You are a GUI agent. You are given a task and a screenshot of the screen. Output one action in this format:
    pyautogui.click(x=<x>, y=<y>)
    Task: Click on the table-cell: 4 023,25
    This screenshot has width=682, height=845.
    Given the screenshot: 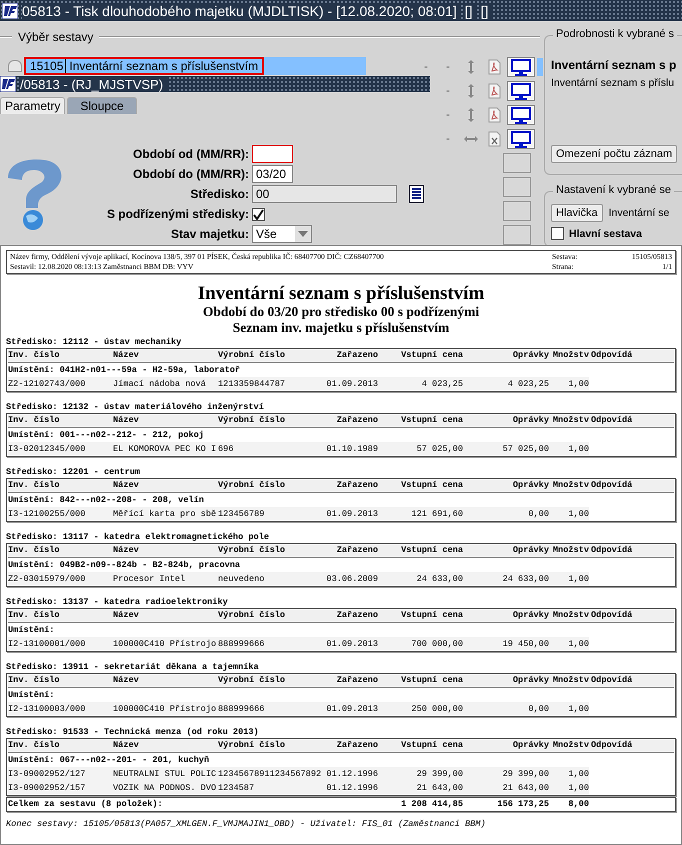 What is the action you would take?
    pyautogui.click(x=420, y=384)
    